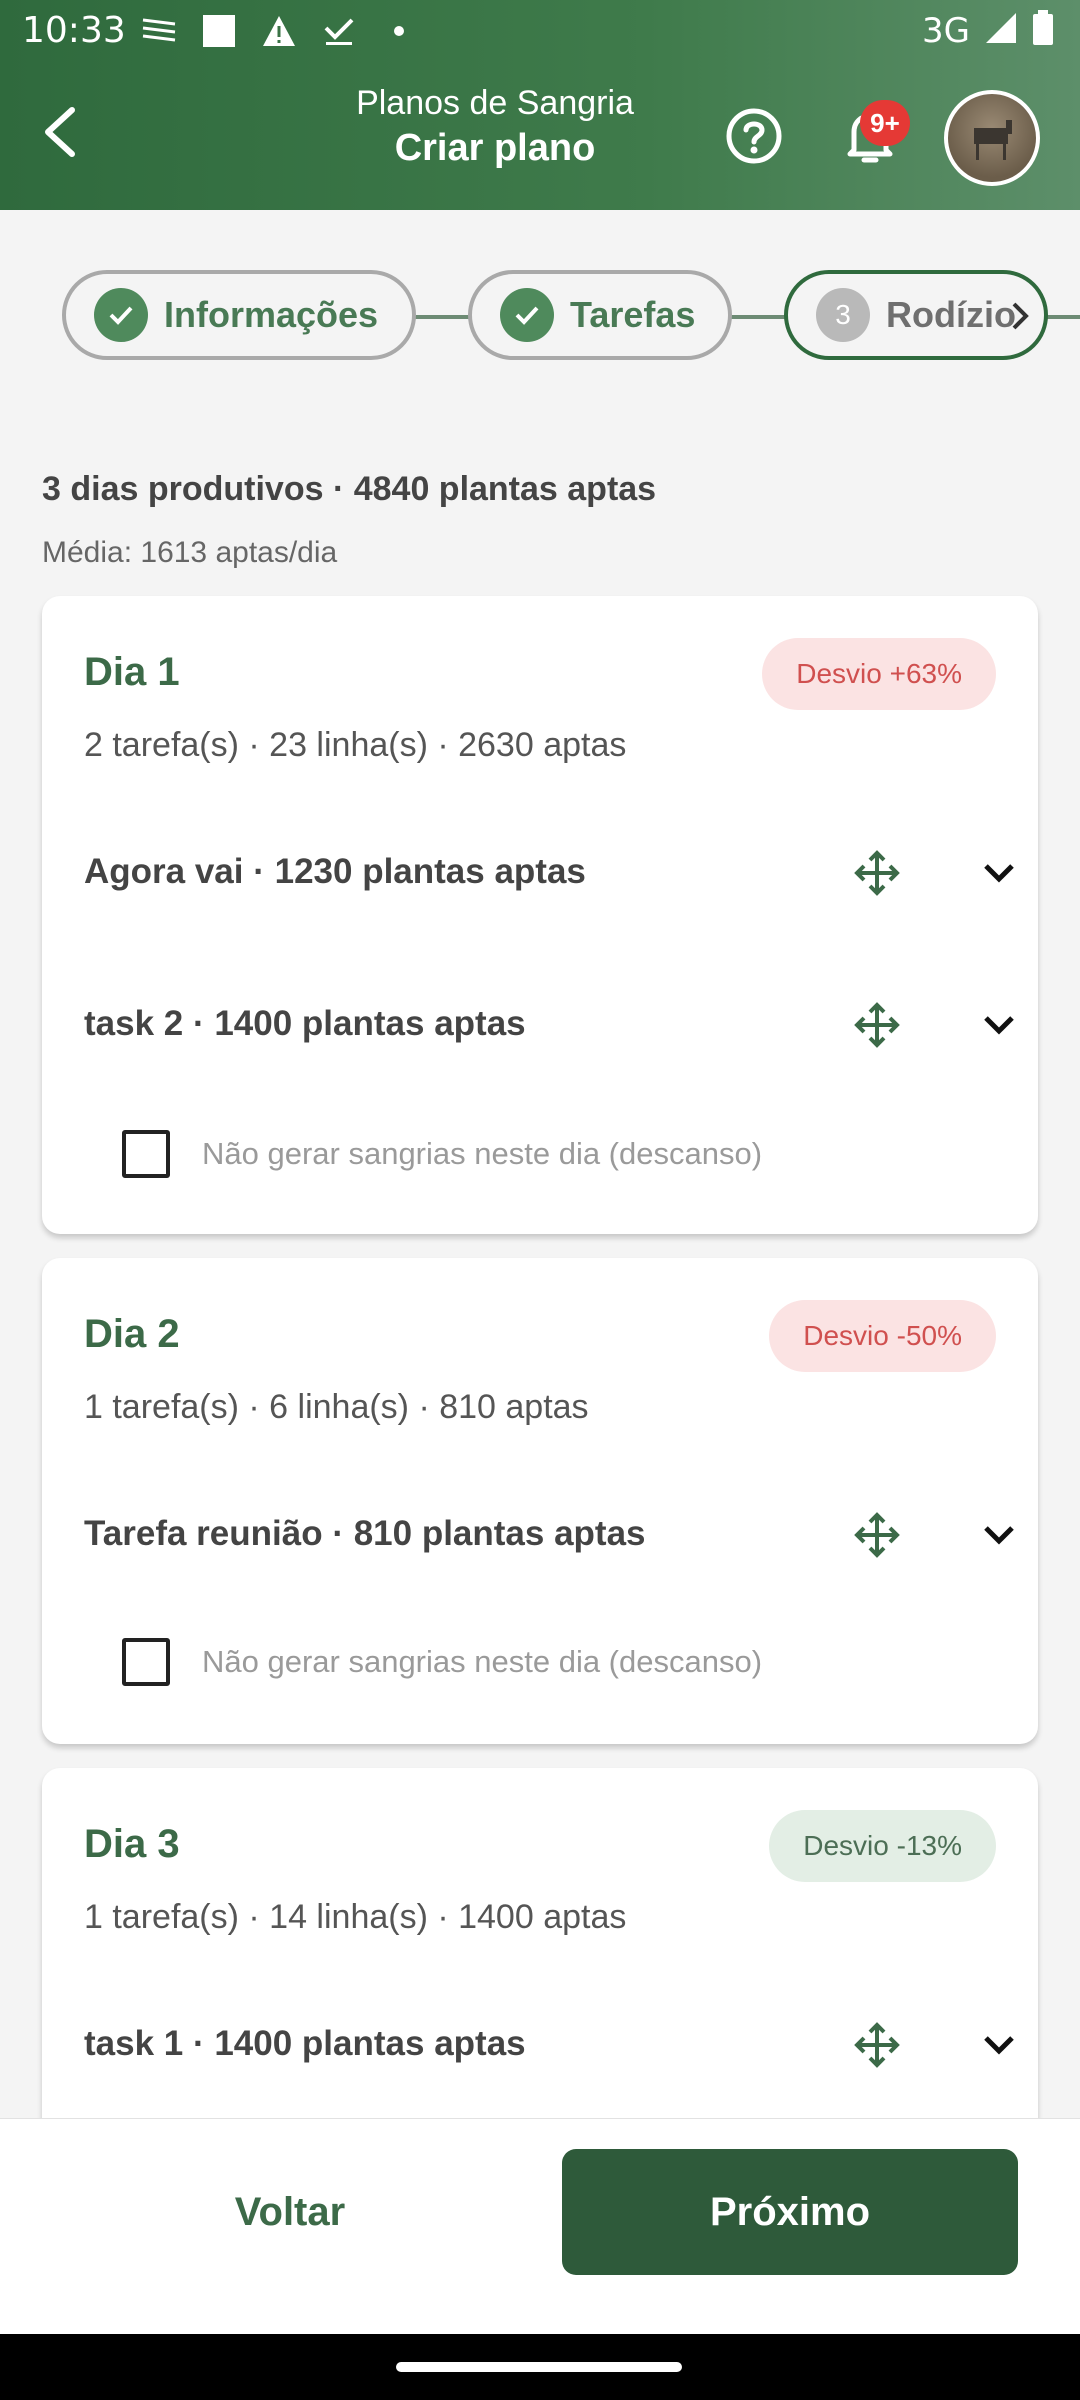  What do you see at coordinates (1043, 30) in the screenshot?
I see `battery-icon` at bounding box center [1043, 30].